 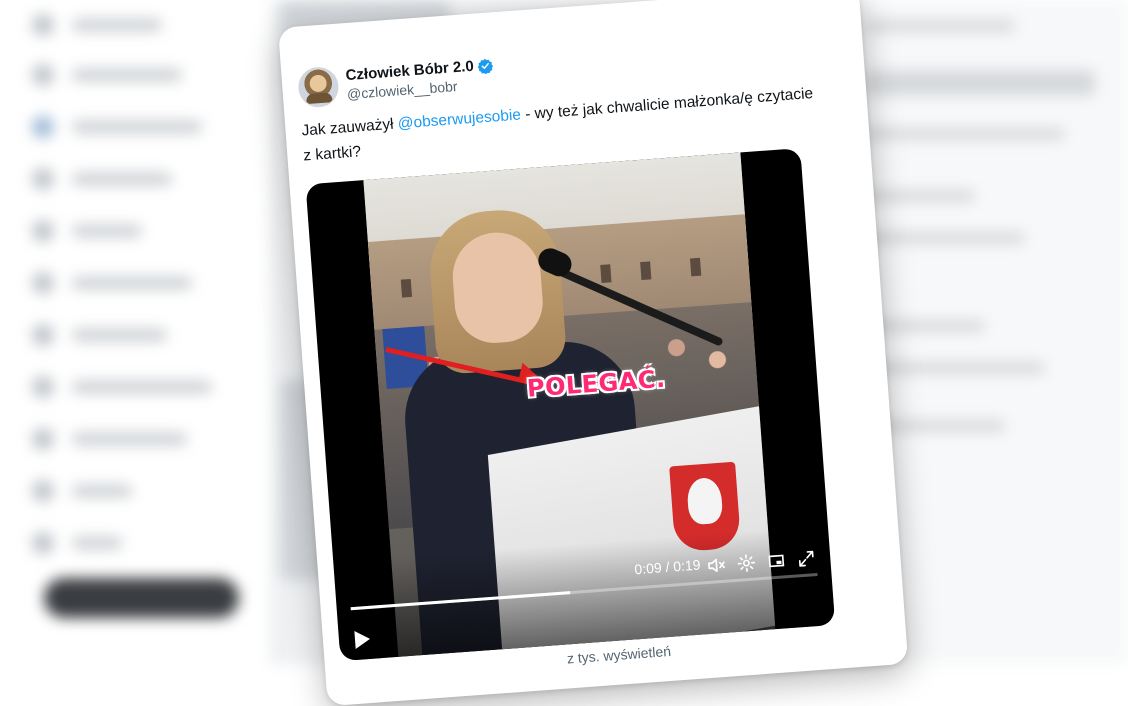 I want to click on tweet-header: Człowiek Bóbr 2.0 @czlowiek__bobr, so click(x=396, y=81).